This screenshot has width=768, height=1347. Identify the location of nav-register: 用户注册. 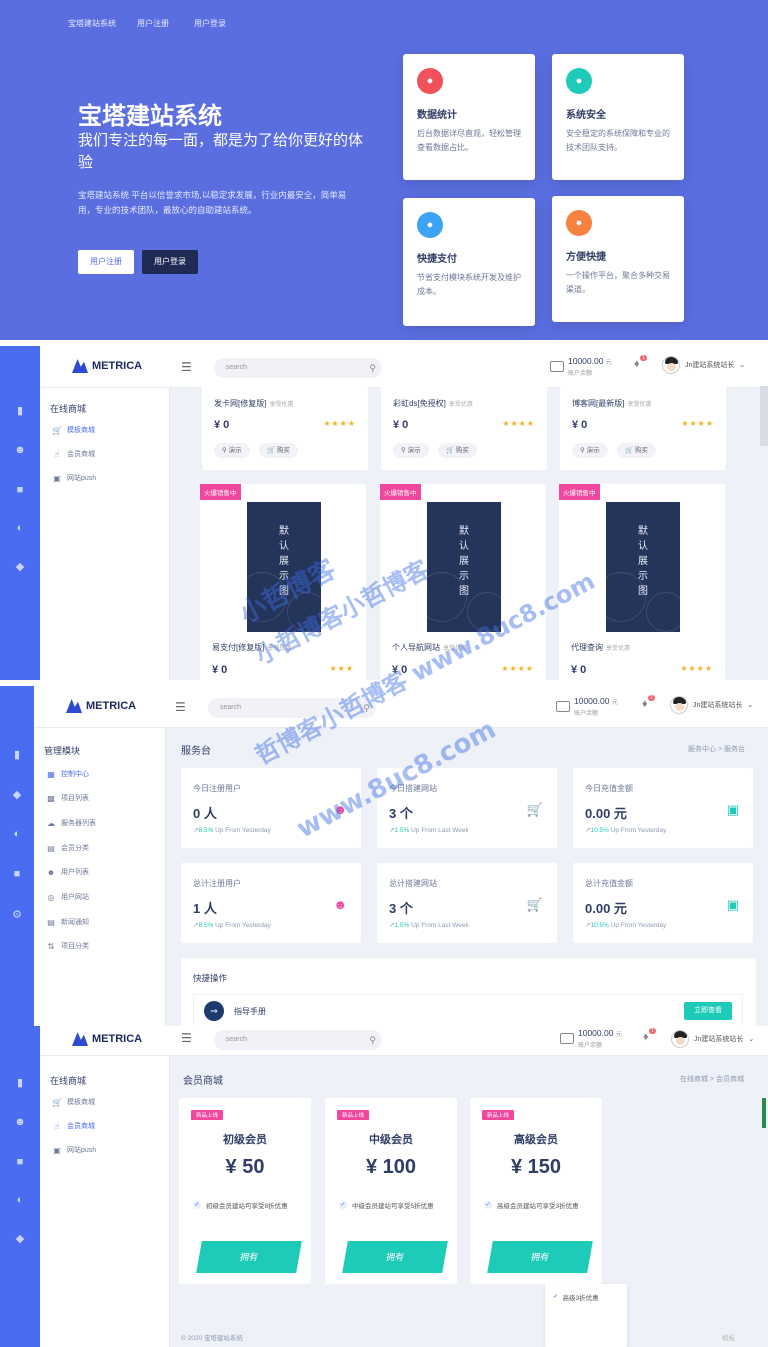
(153, 23).